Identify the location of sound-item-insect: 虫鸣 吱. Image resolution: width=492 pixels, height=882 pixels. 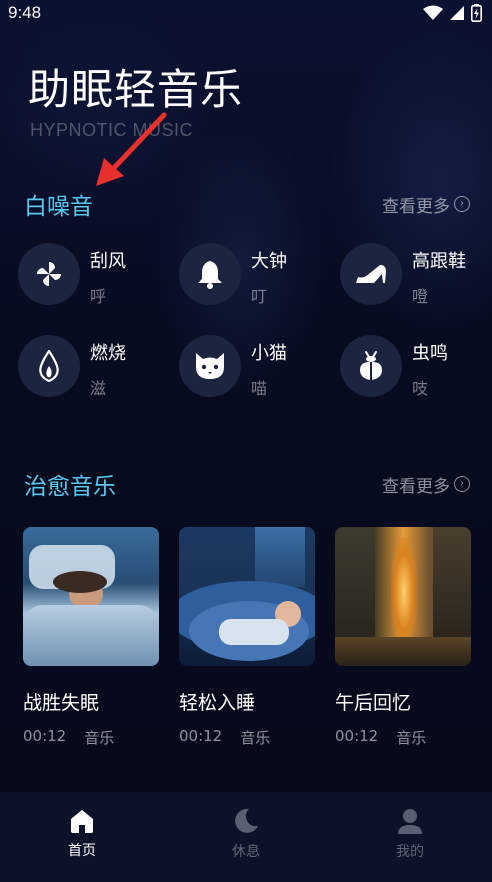
(414, 366).